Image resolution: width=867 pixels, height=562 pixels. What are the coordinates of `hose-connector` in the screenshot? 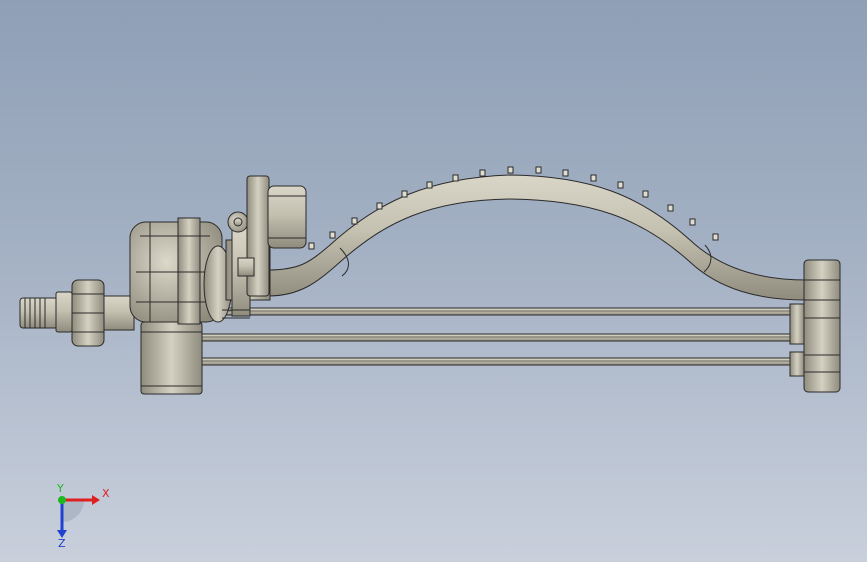 It's located at (39, 313).